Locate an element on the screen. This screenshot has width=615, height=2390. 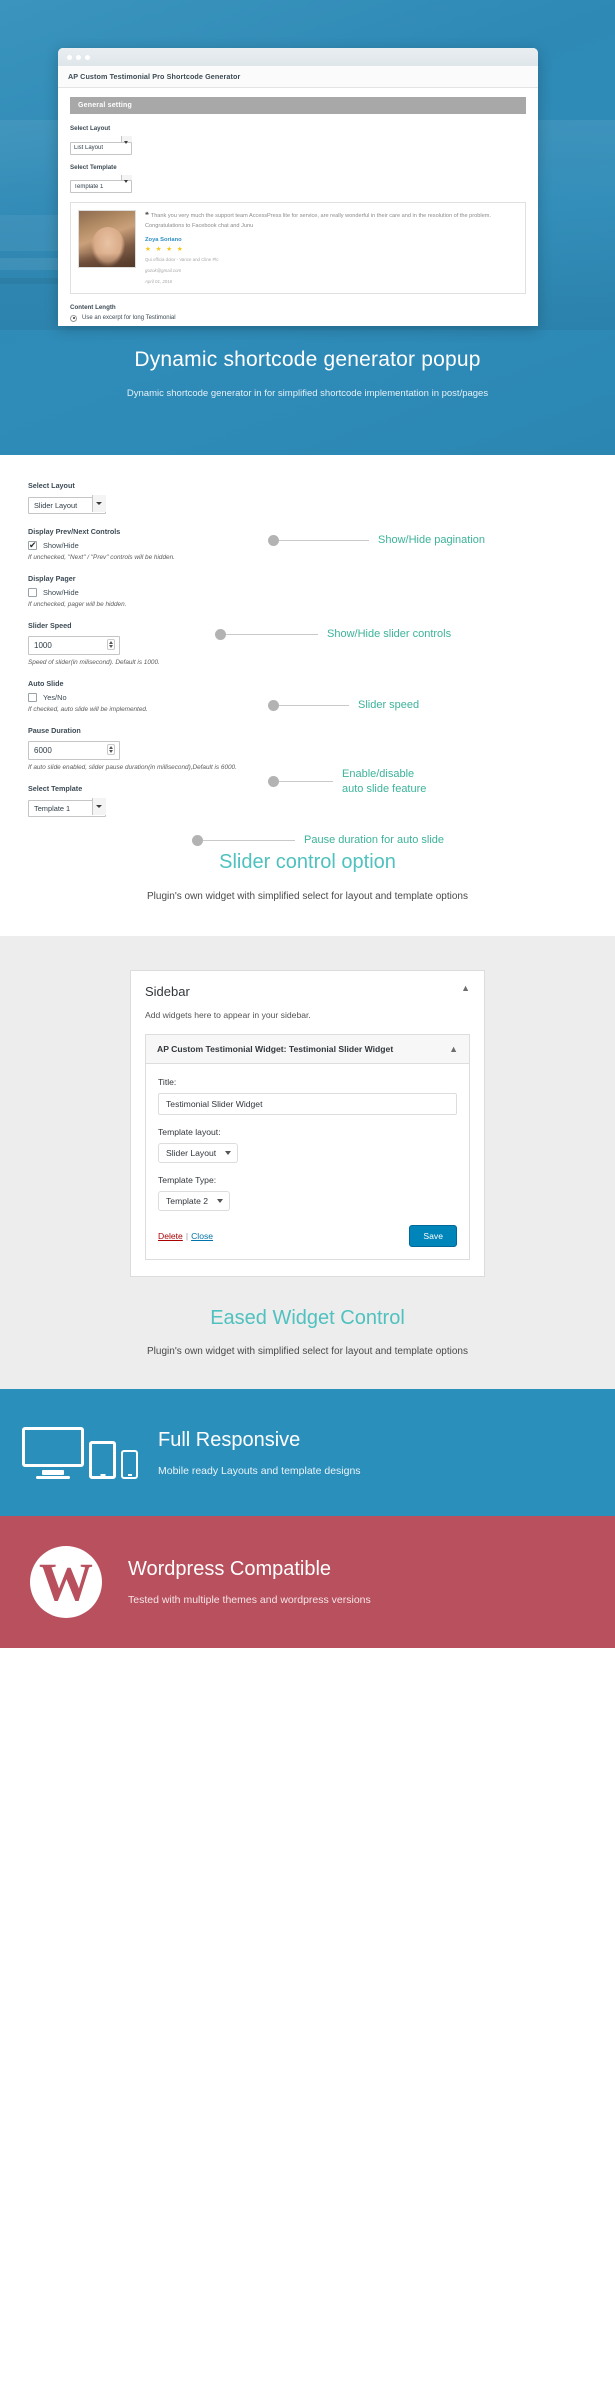
template-type-dropdown: Template 2 is located at coordinates (194, 1201).